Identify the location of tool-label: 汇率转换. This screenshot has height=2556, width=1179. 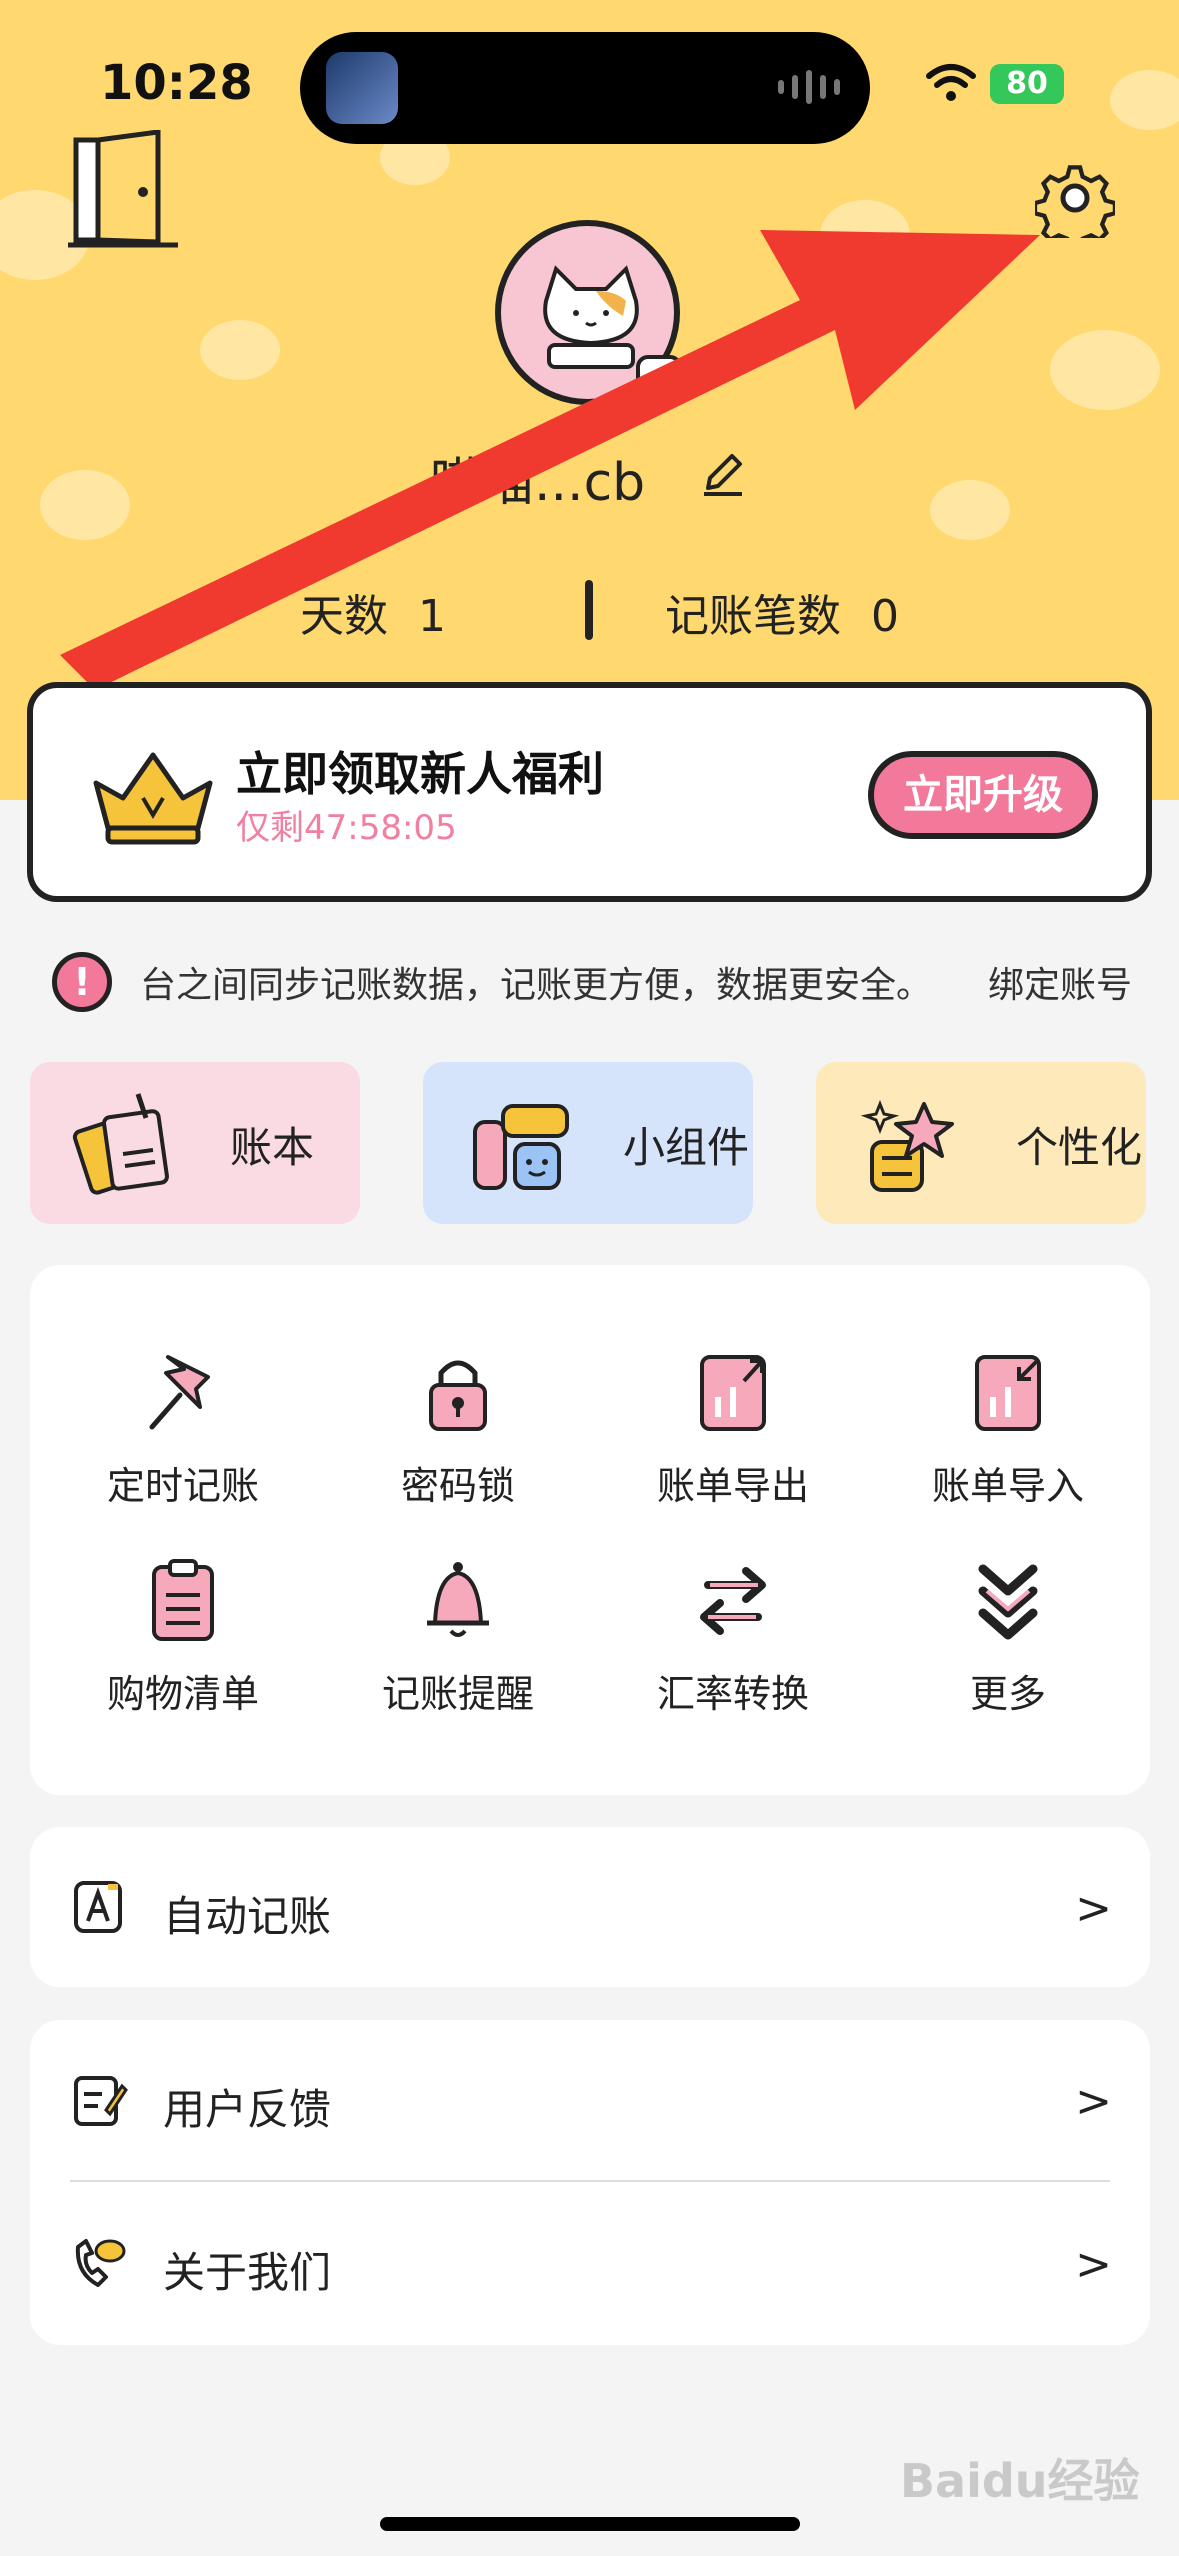
(732, 1694).